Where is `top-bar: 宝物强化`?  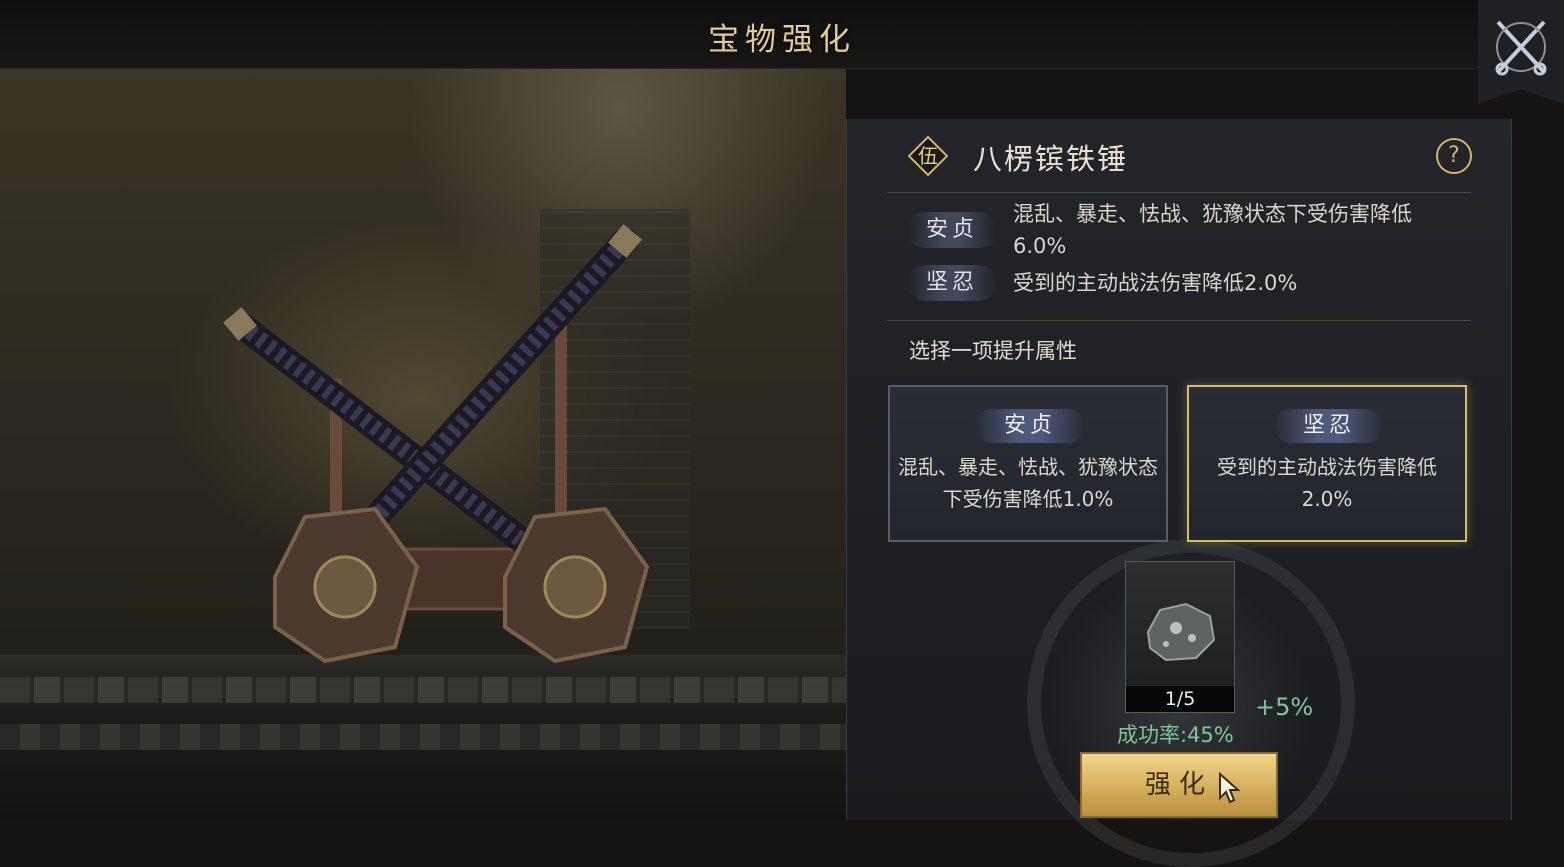
top-bar: 宝物强化 is located at coordinates (782, 34).